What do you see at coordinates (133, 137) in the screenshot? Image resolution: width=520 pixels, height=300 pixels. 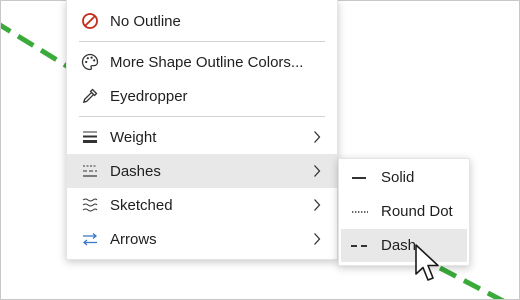 I see `menu-item-label: Weight` at bounding box center [133, 137].